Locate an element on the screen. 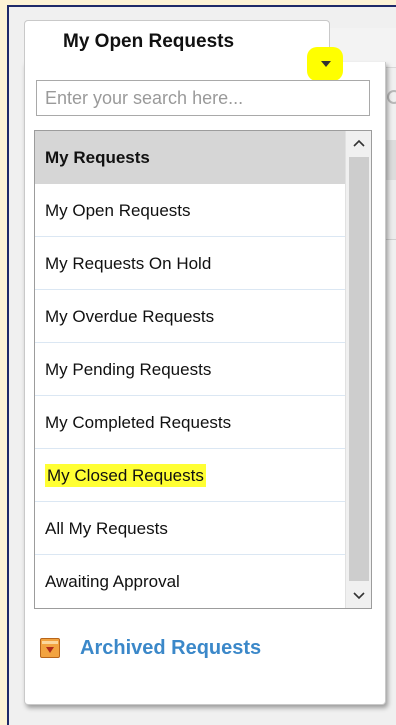 The image size is (396, 725). list-item-my-open-requests: My Open Requests is located at coordinates (190, 210).